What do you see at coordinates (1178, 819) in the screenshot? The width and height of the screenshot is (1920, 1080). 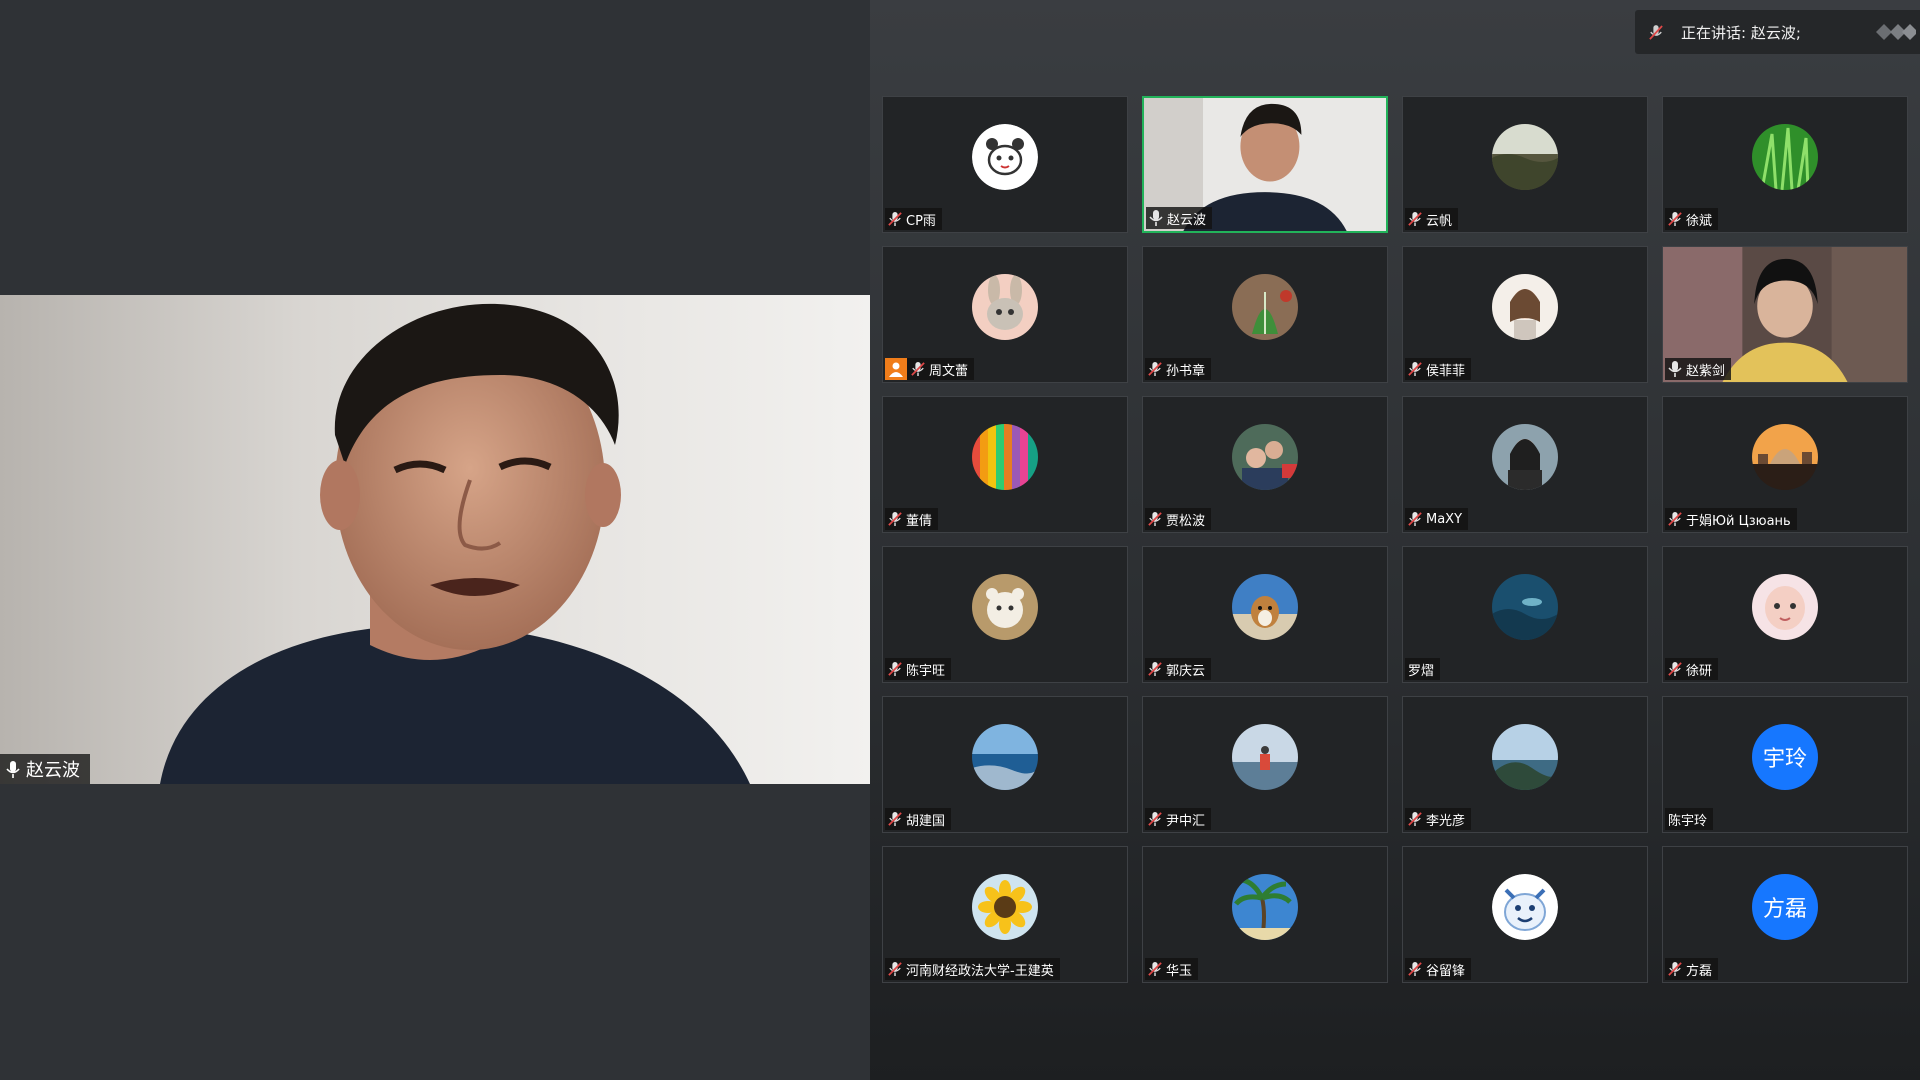 I see `participant-name-tag: 尹中汇` at bounding box center [1178, 819].